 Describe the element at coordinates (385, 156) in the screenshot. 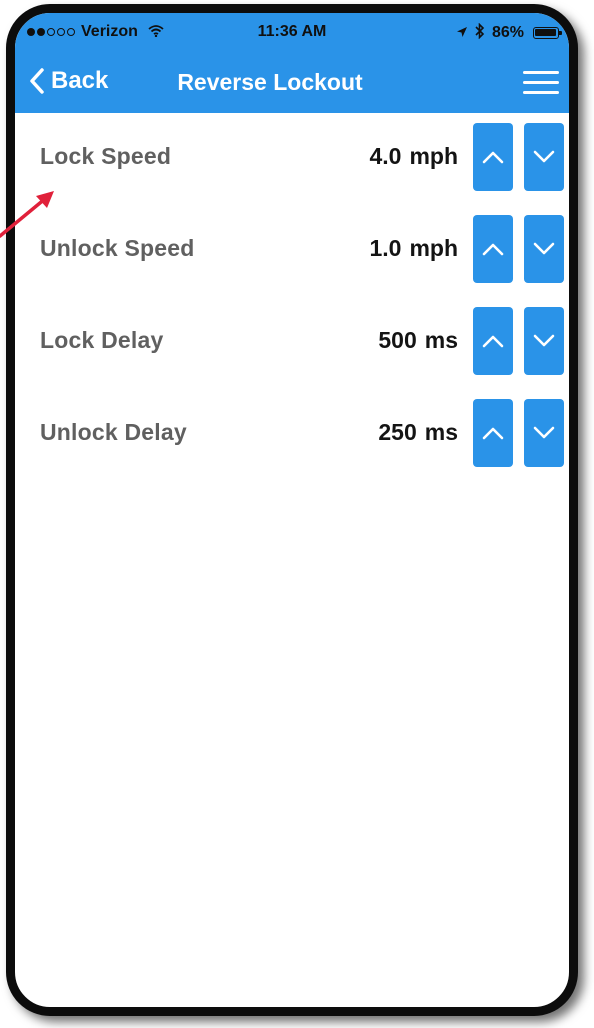

I see `value-number: 4.0` at that location.